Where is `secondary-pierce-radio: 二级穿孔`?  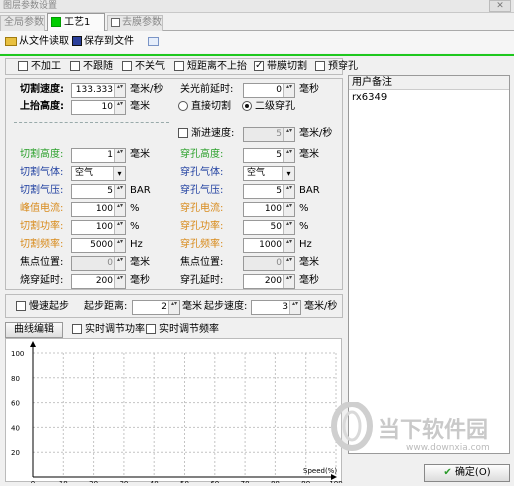 secondary-pierce-radio: 二级穿孔 is located at coordinates (268, 107).